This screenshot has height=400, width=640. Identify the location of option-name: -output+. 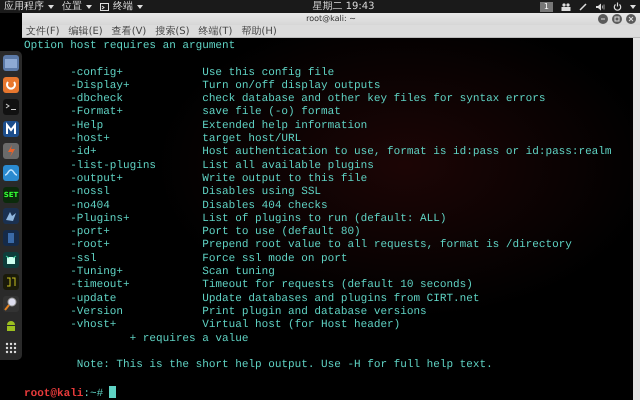
(97, 178).